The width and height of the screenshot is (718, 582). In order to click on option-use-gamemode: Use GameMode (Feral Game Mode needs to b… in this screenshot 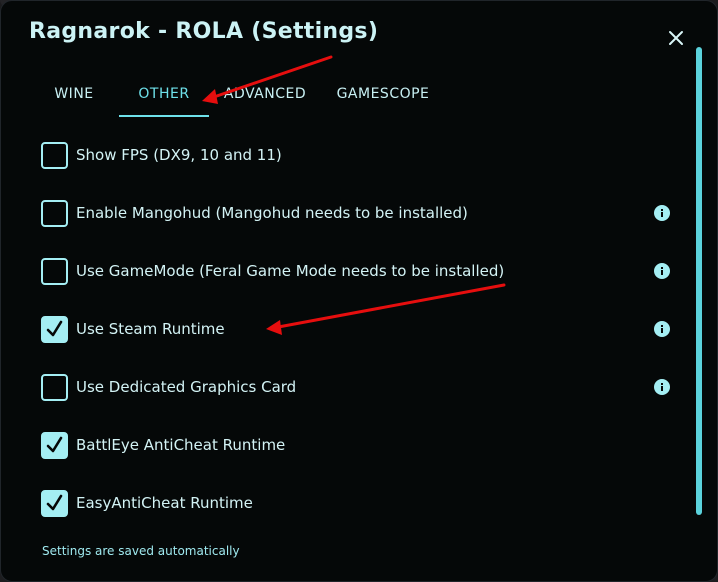, I will do `click(361, 272)`.